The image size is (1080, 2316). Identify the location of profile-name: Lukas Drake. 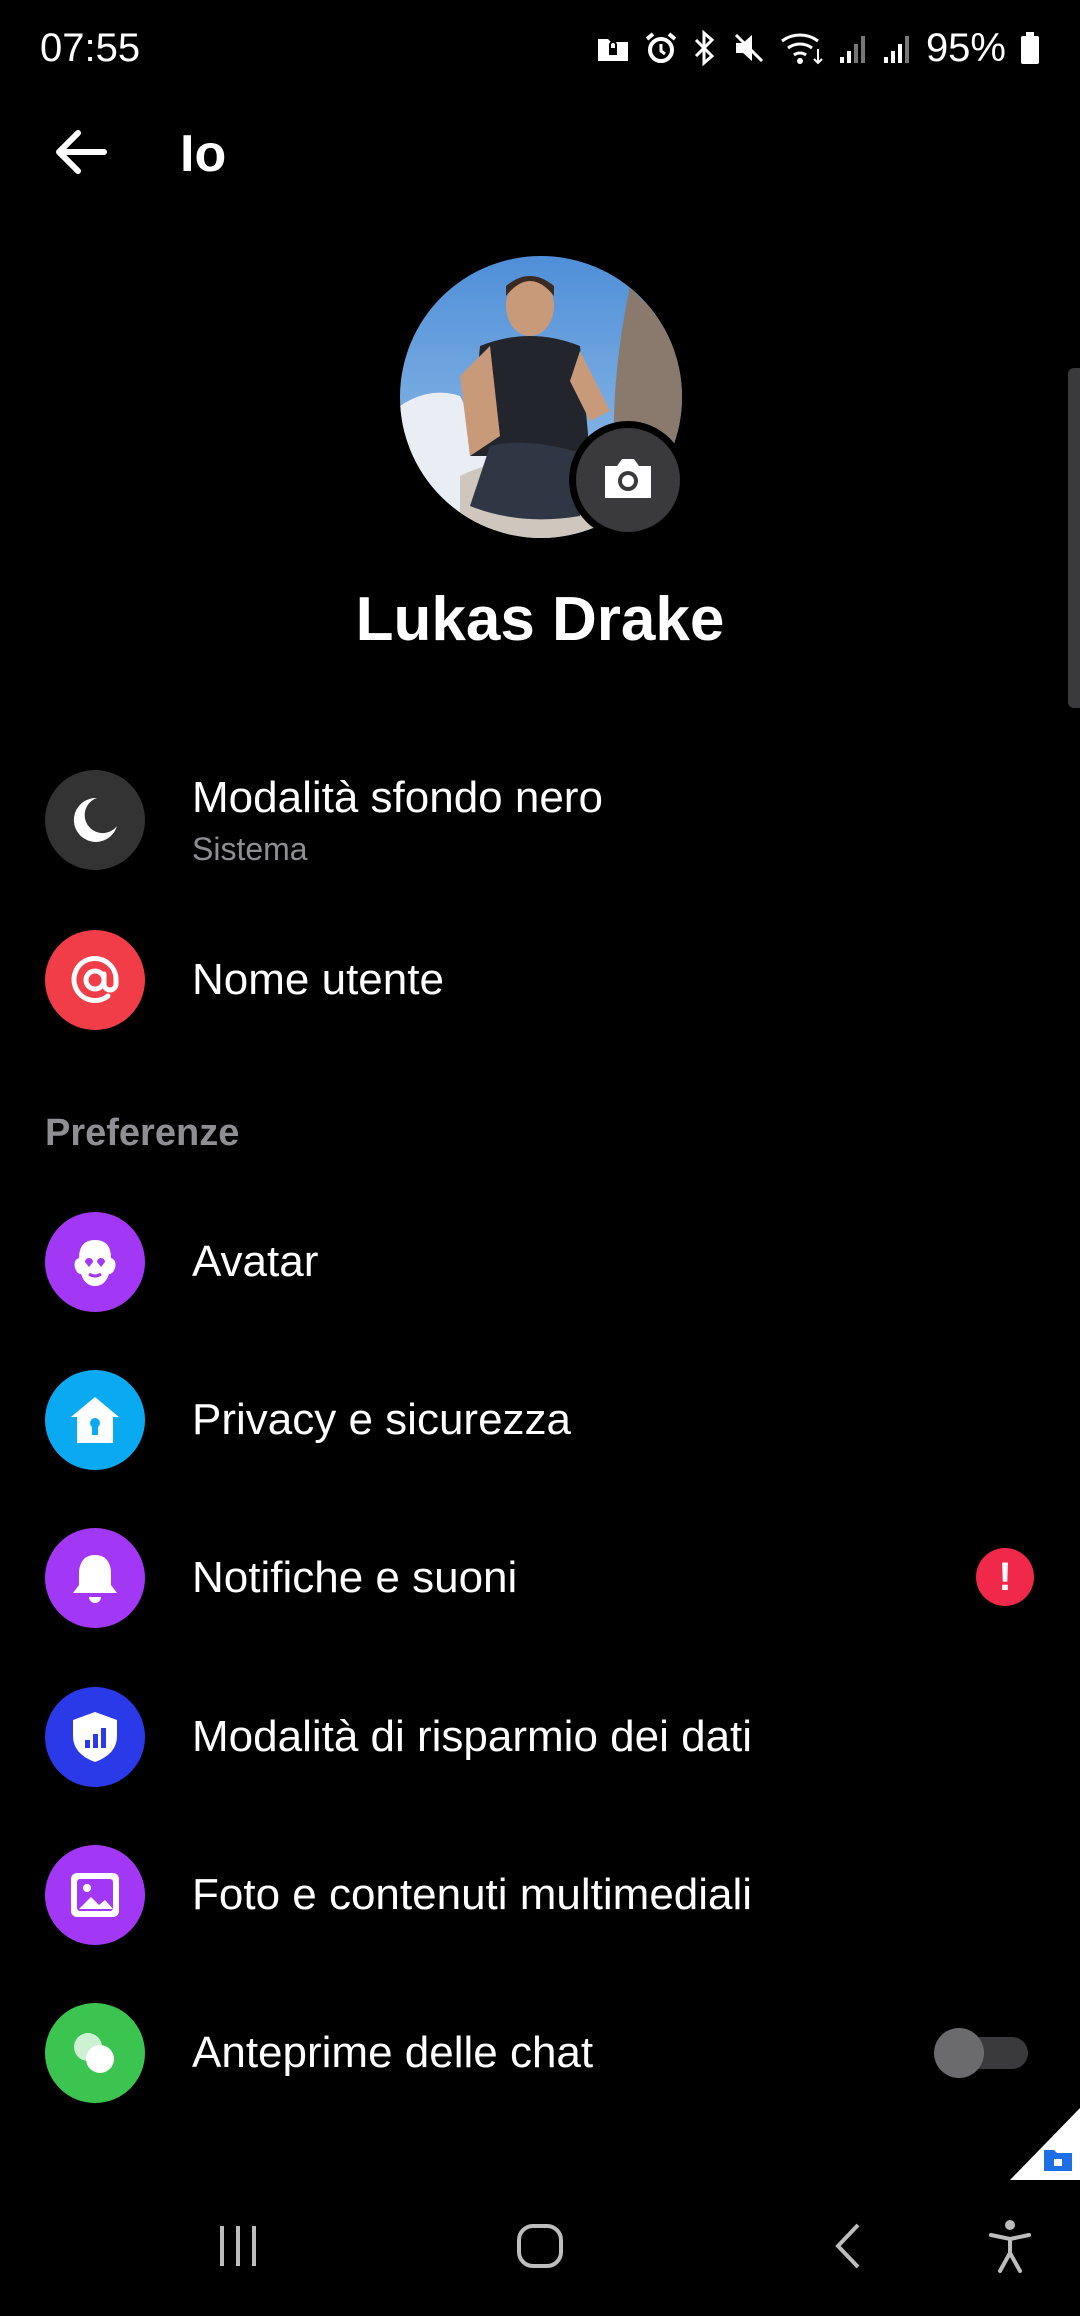
(540, 619).